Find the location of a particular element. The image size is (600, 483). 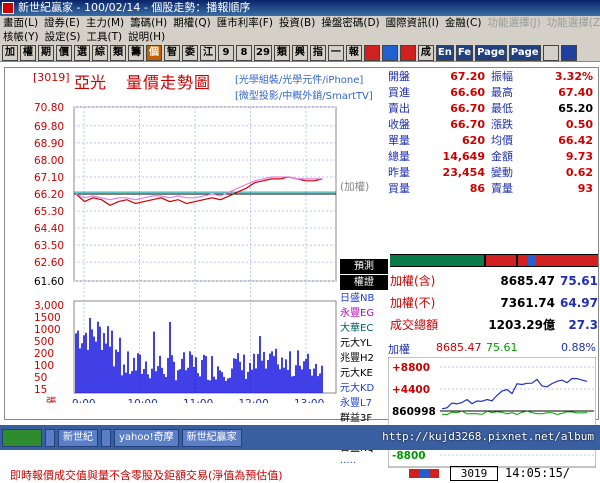

volume-tick-label: 1500 is located at coordinates (47, 318).